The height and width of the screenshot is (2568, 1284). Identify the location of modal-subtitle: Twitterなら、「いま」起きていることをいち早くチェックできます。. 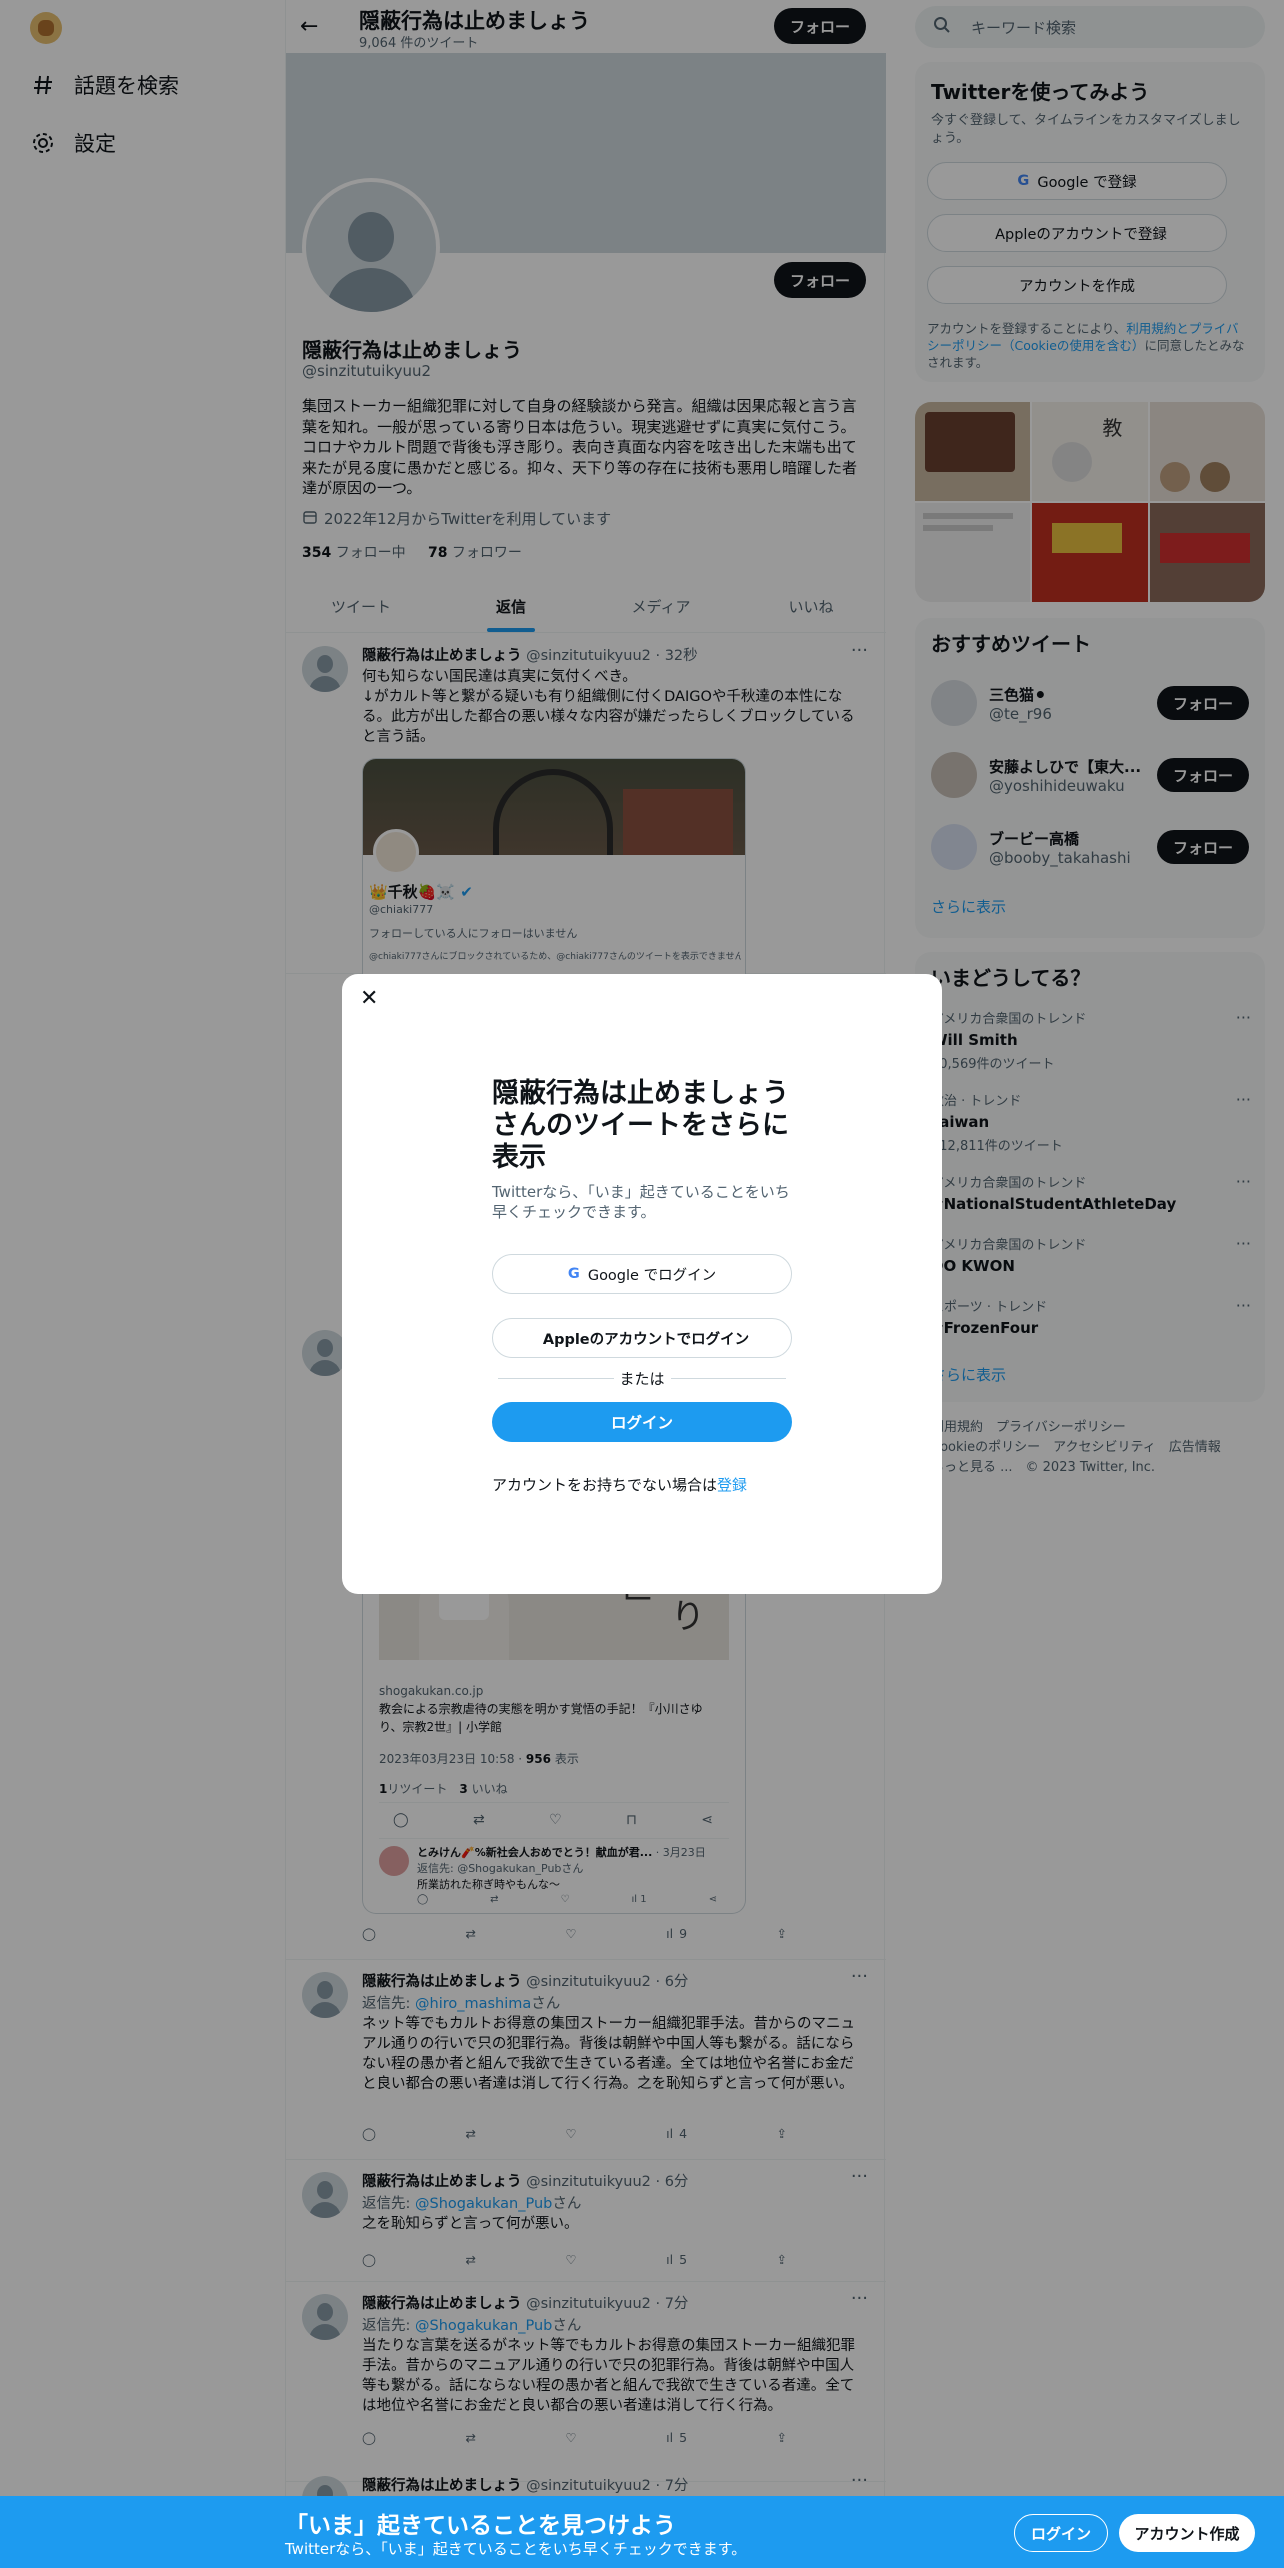
(641, 1202).